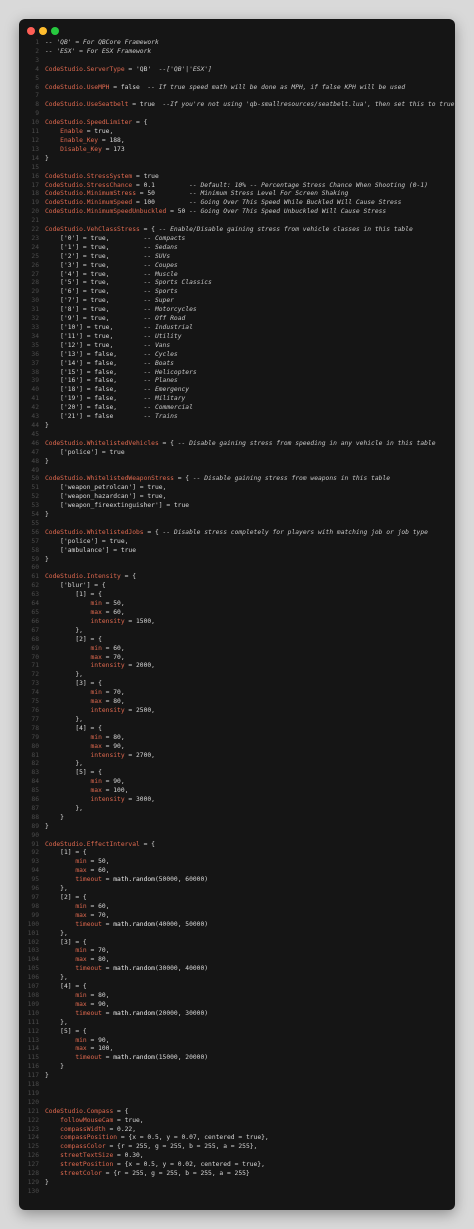  What do you see at coordinates (94, 256) in the screenshot?
I see `code-token: ['2'] = true,` at bounding box center [94, 256].